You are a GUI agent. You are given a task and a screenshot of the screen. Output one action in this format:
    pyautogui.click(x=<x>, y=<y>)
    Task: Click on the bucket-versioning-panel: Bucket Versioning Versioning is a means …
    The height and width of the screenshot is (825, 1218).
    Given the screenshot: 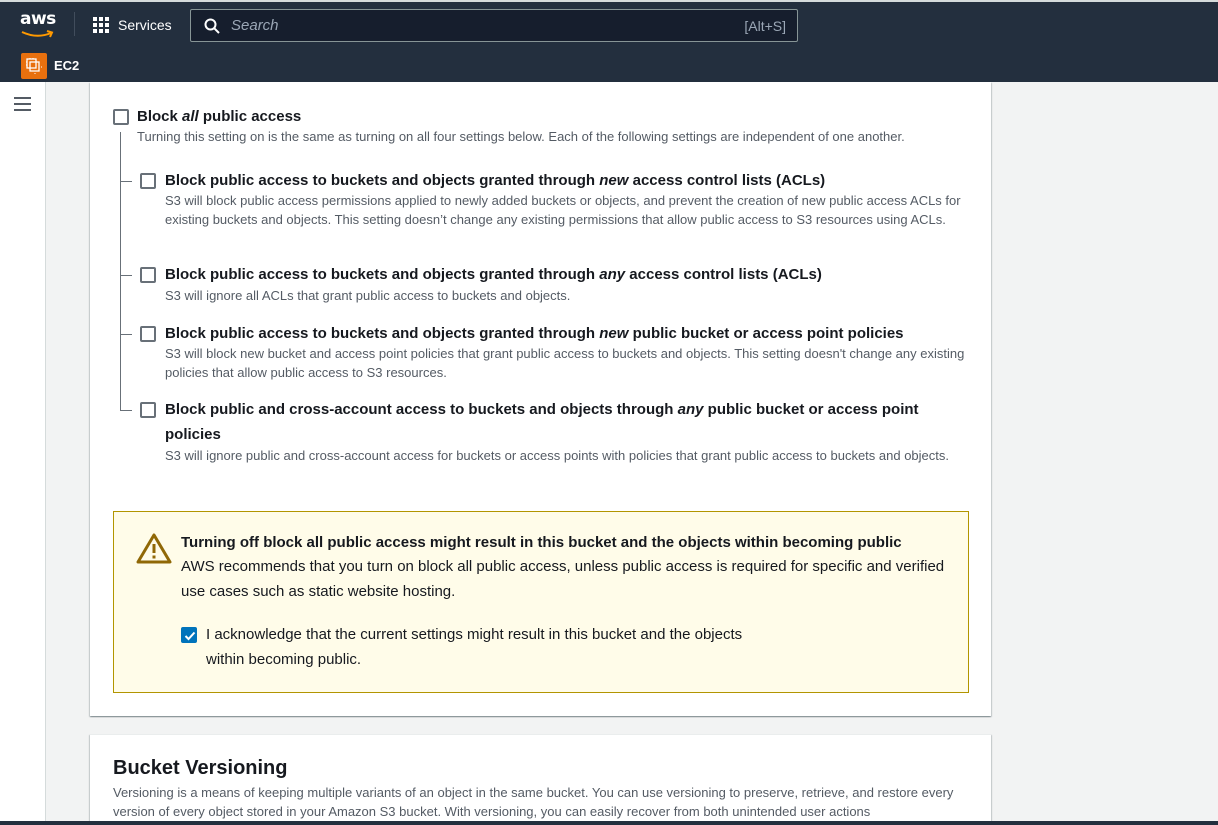 What is the action you would take?
    pyautogui.click(x=540, y=779)
    